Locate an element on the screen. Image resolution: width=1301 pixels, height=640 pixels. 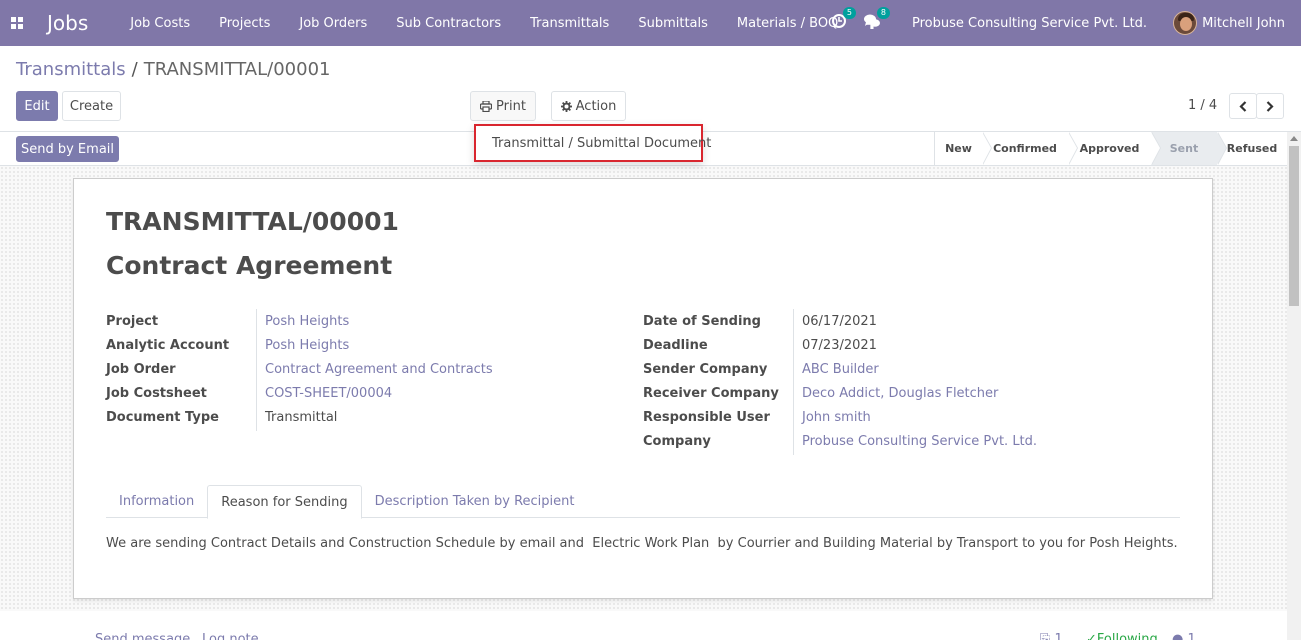
action-label: Action is located at coordinates (596, 106).